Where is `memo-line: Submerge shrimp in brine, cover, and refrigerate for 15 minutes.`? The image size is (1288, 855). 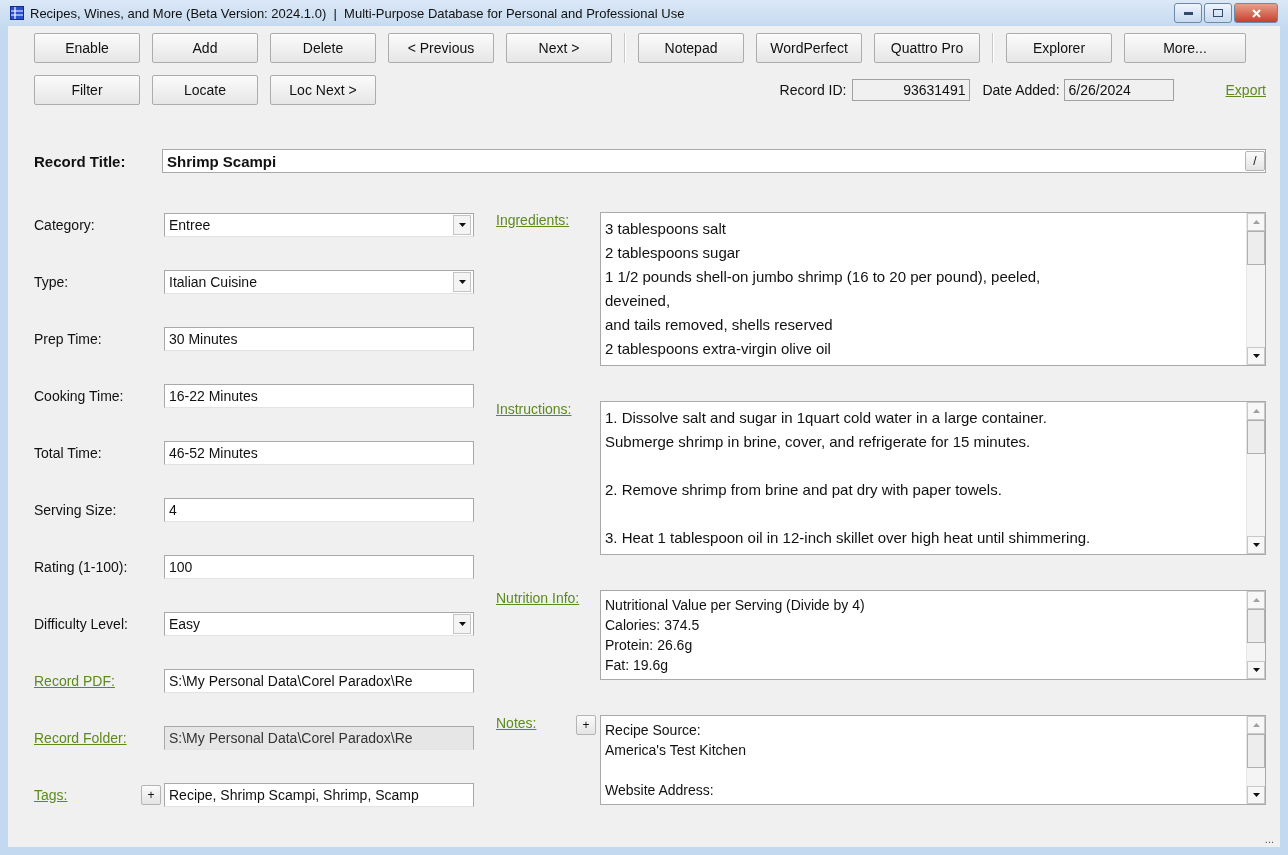
memo-line: Submerge shrimp in brine, cover, and refrigerate for 15 minutes. is located at coordinates (818, 442).